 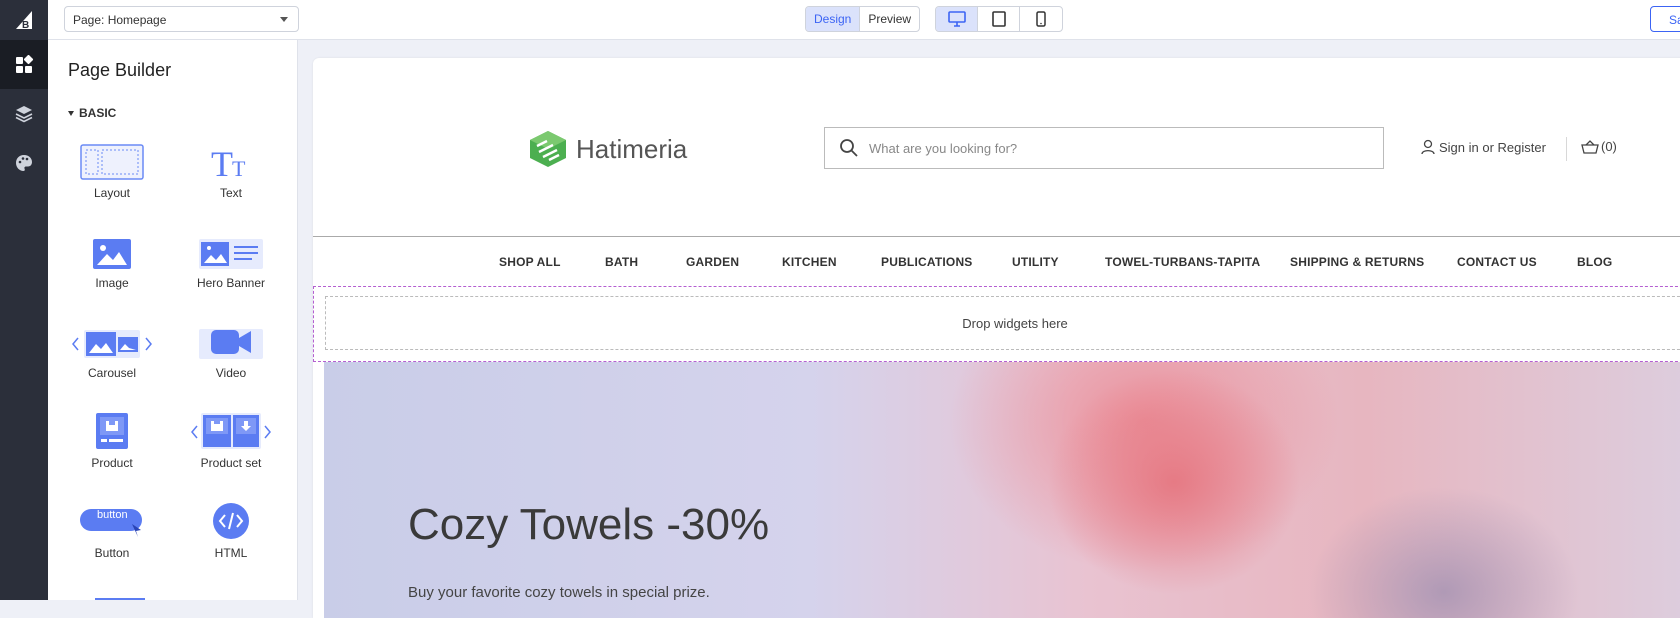 I want to click on widget-label: Carousel, so click(x=112, y=373).